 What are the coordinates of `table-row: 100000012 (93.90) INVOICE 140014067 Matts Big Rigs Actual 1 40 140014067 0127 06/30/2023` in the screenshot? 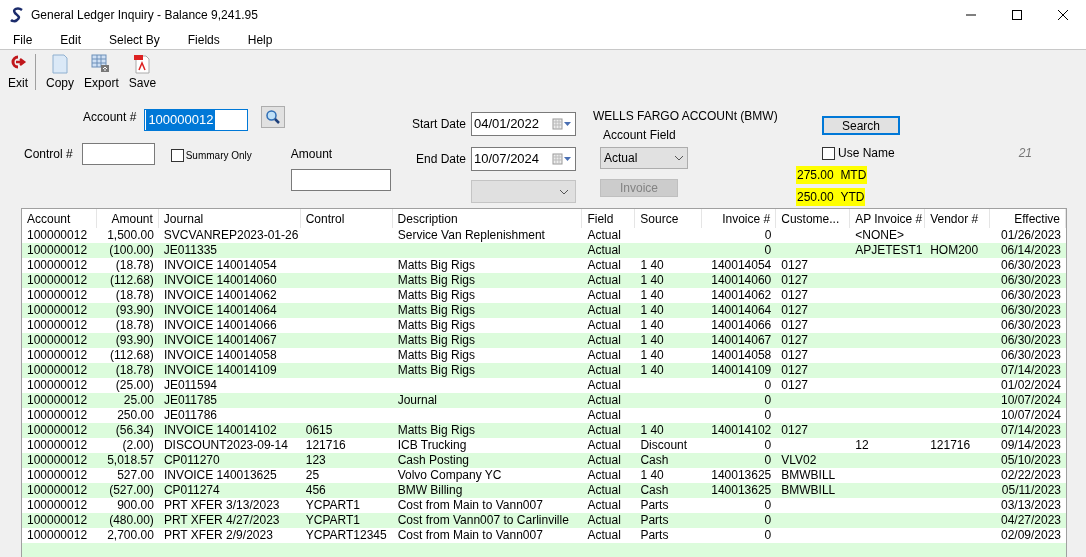 It's located at (544, 340).